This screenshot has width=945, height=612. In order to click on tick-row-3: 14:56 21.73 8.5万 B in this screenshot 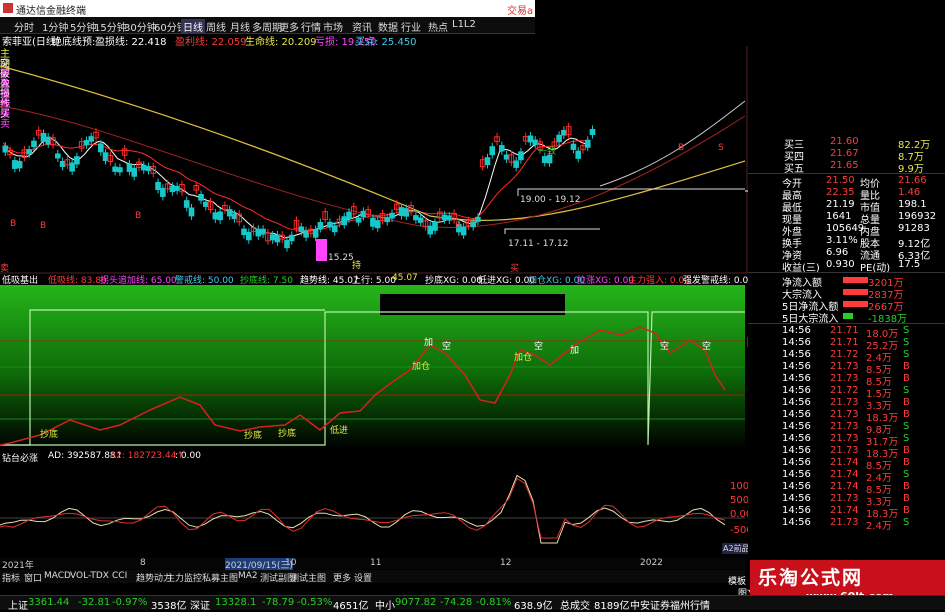, I will do `click(846, 368)`.